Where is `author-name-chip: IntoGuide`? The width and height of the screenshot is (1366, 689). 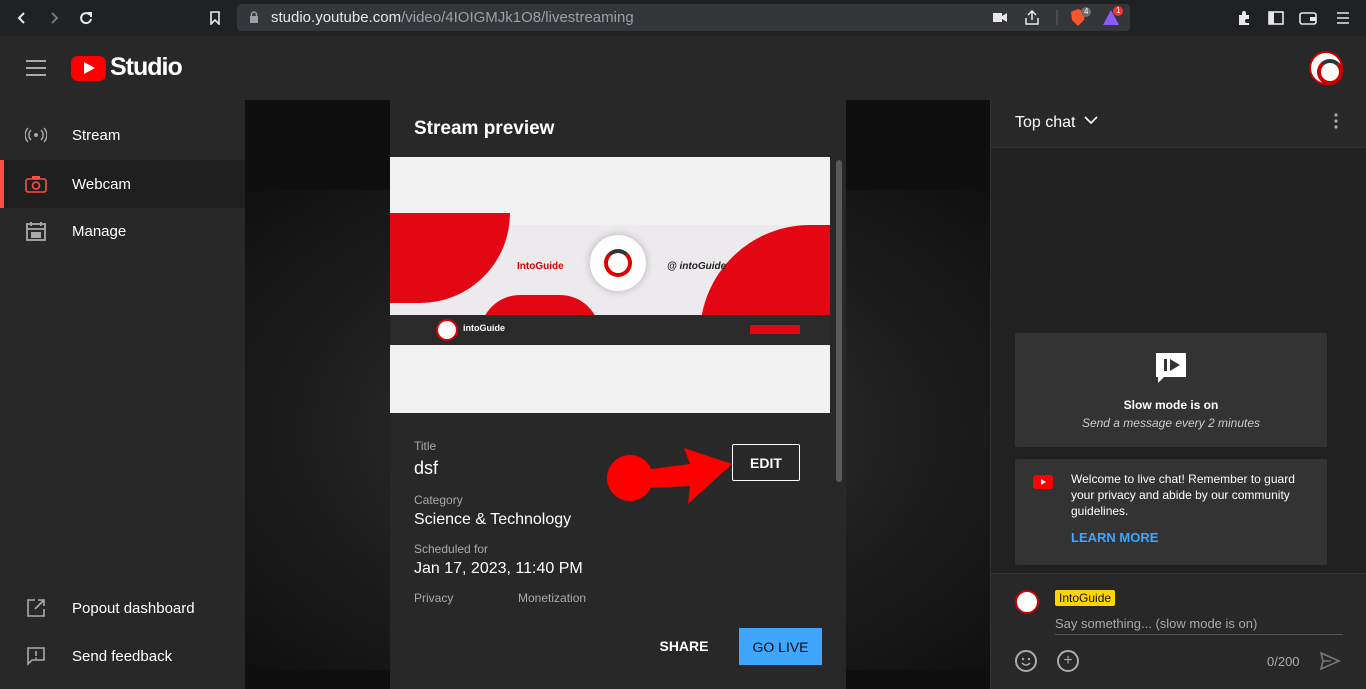 author-name-chip: IntoGuide is located at coordinates (1085, 598).